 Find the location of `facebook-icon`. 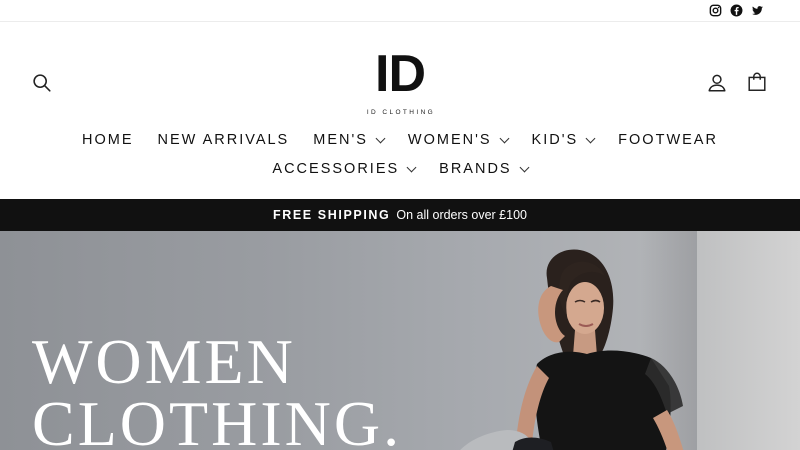

facebook-icon is located at coordinates (736, 10).